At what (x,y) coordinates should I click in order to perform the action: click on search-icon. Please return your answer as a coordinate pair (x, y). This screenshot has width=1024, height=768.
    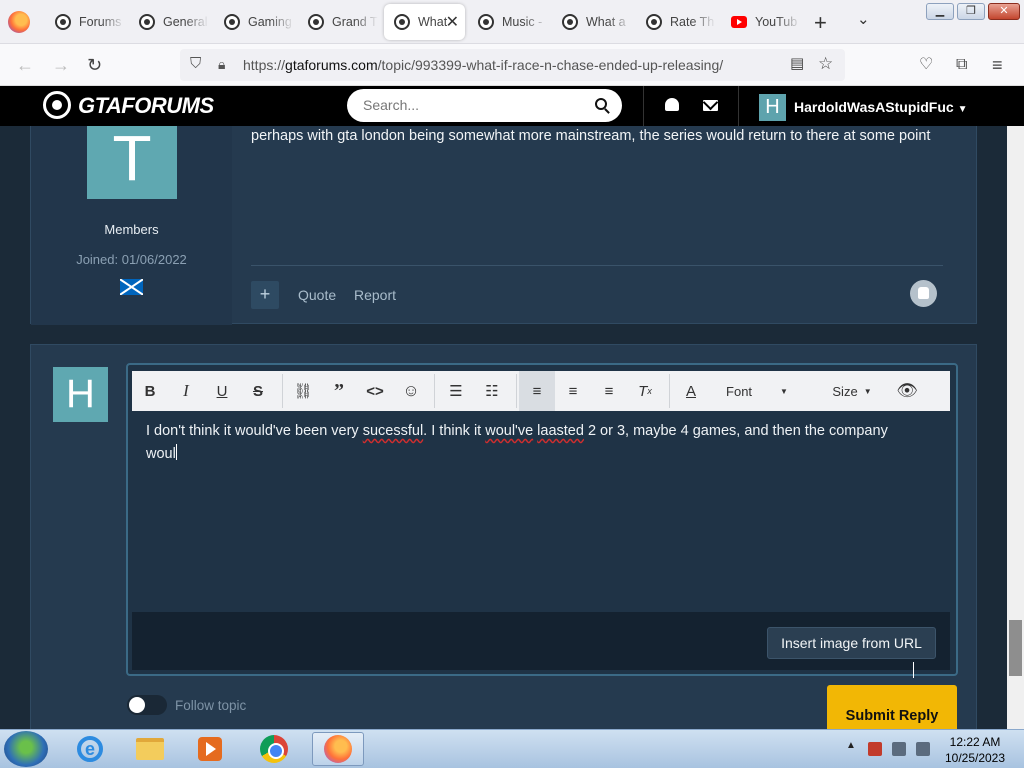
    Looking at the image, I should click on (601, 104).